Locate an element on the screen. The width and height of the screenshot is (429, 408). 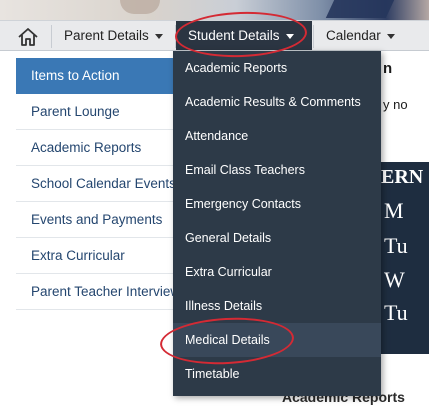
sidebar-item-school-calendar-events: School Calendar Events is located at coordinates (96, 184).